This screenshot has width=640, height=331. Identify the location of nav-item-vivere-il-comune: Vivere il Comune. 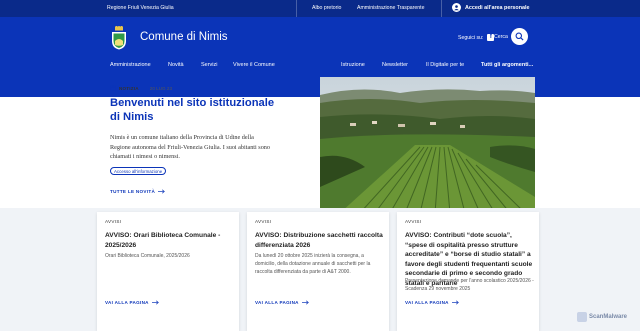
(254, 65).